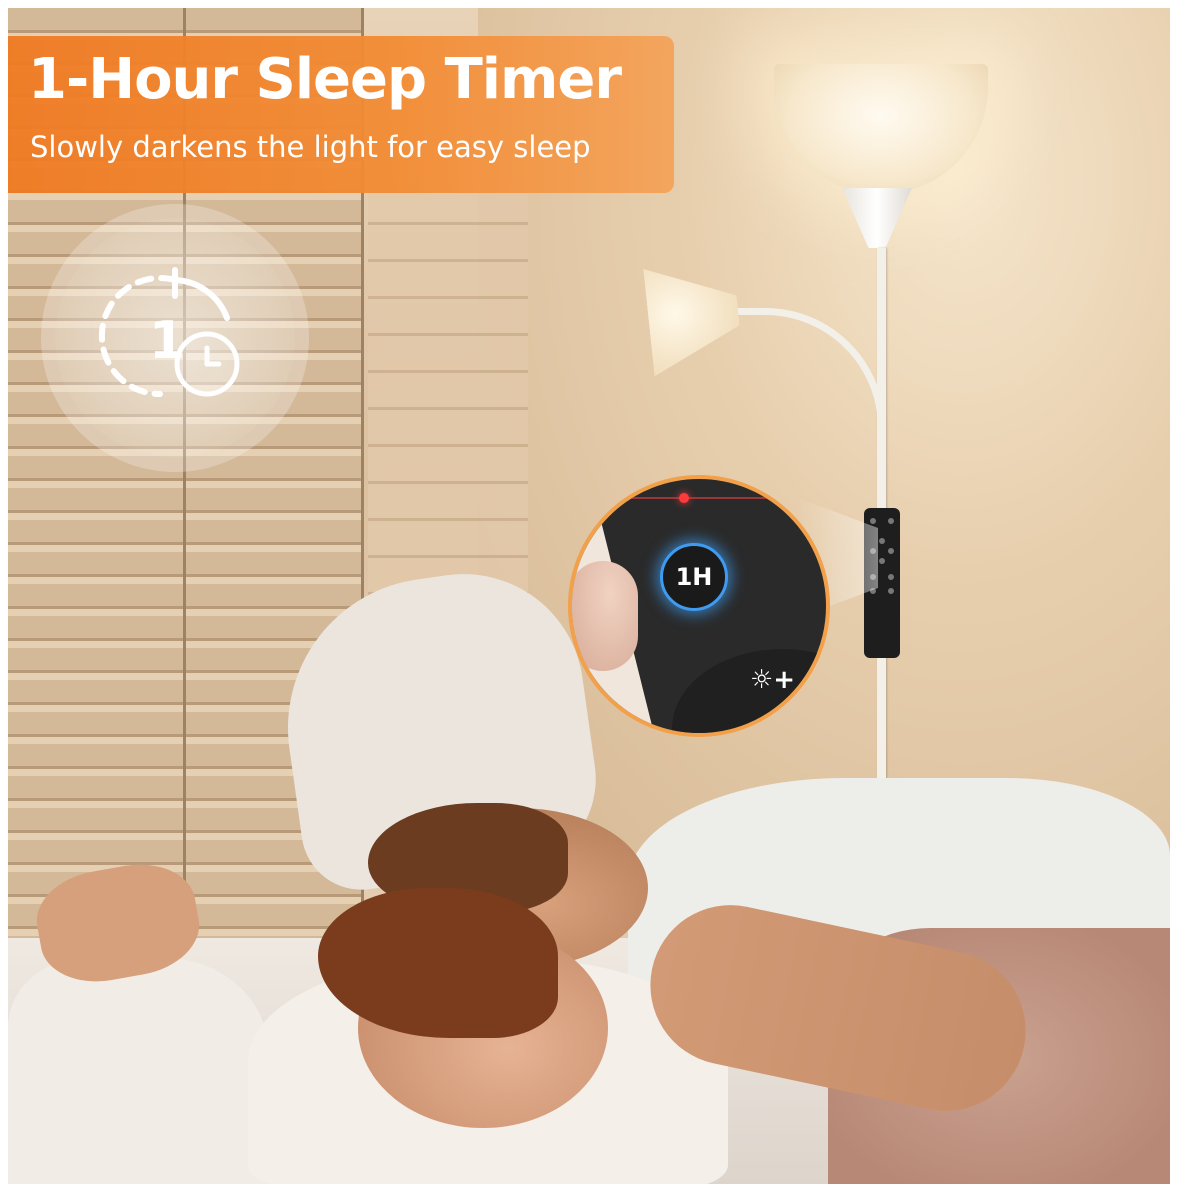 This screenshot has width=1178, height=1186. I want to click on timer-1-hour-icon: 1, so click(169, 332).